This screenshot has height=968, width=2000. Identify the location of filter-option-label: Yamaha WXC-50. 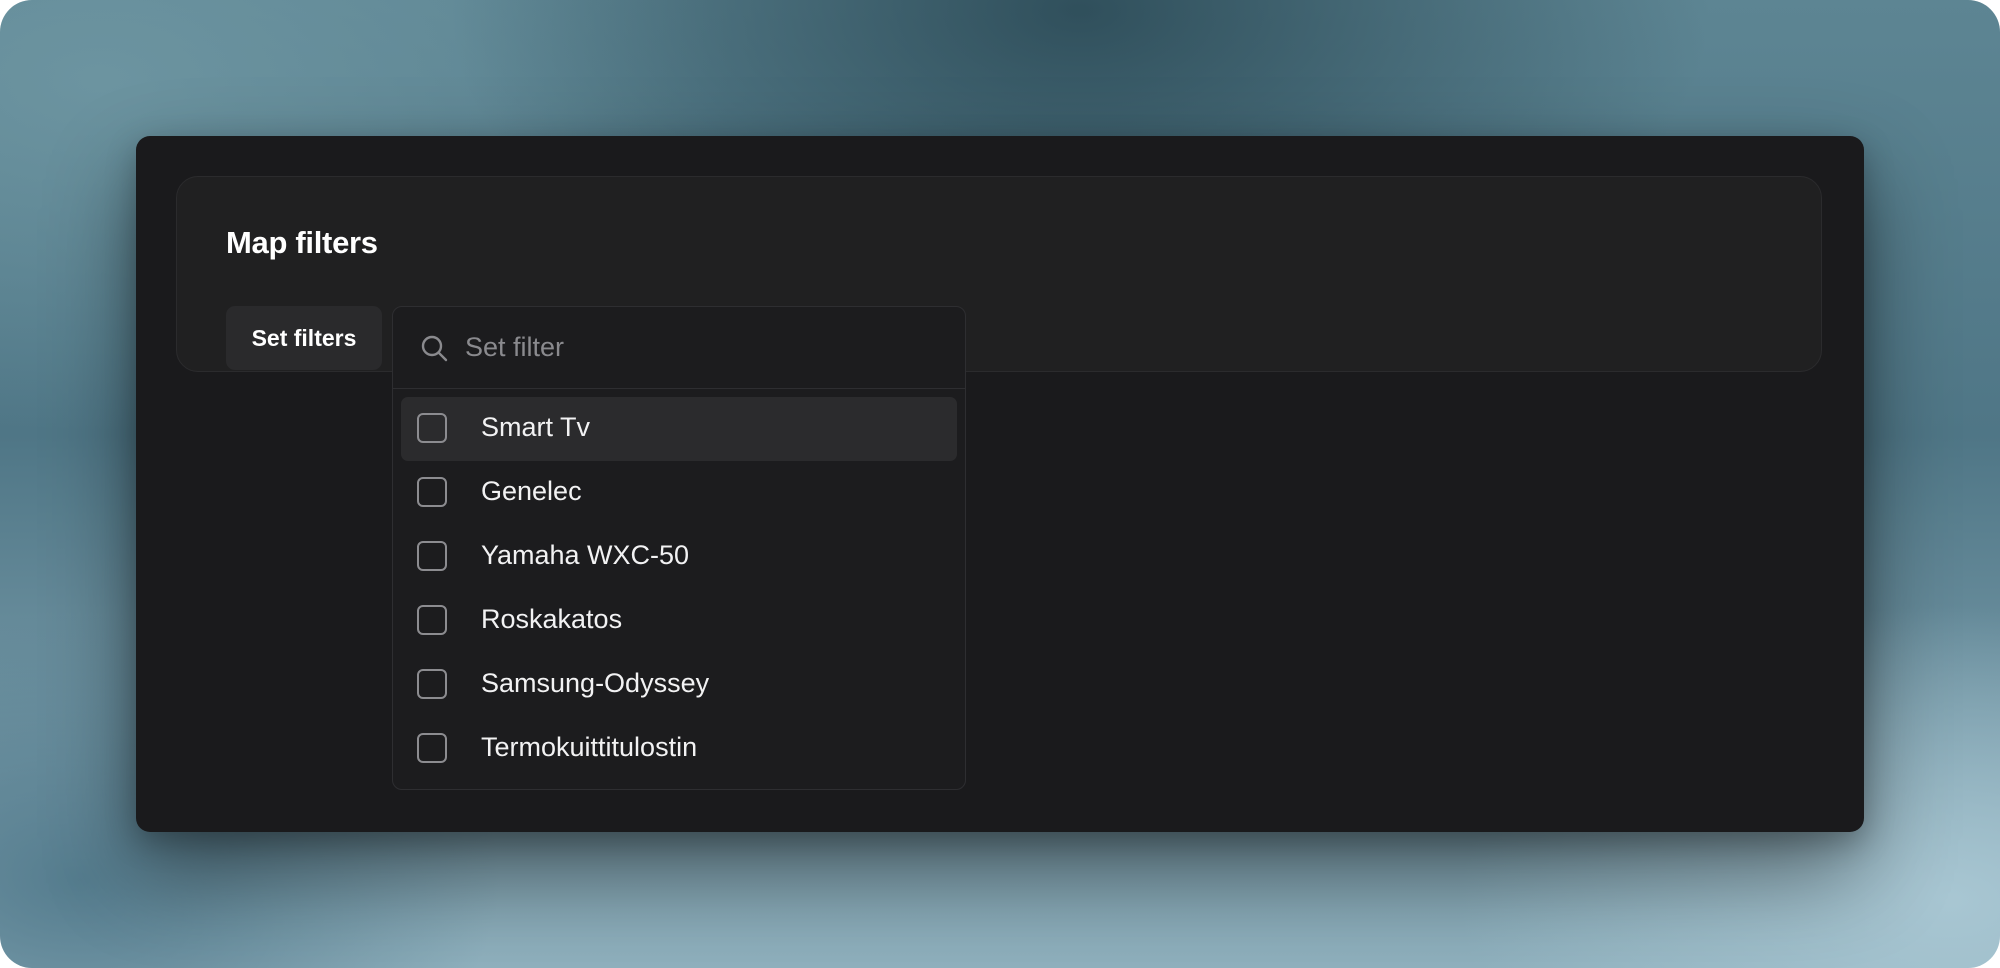
(585, 555).